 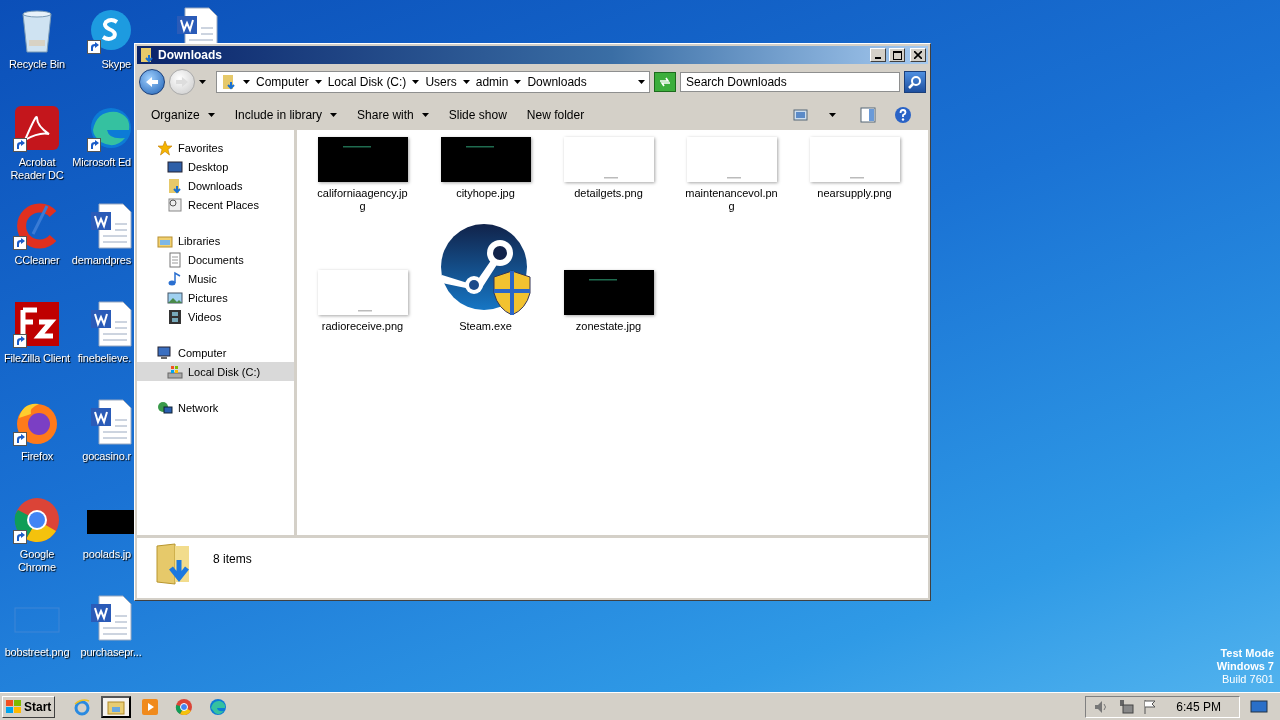 I want to click on file-name: maintenancevol.png, so click(x=731, y=200).